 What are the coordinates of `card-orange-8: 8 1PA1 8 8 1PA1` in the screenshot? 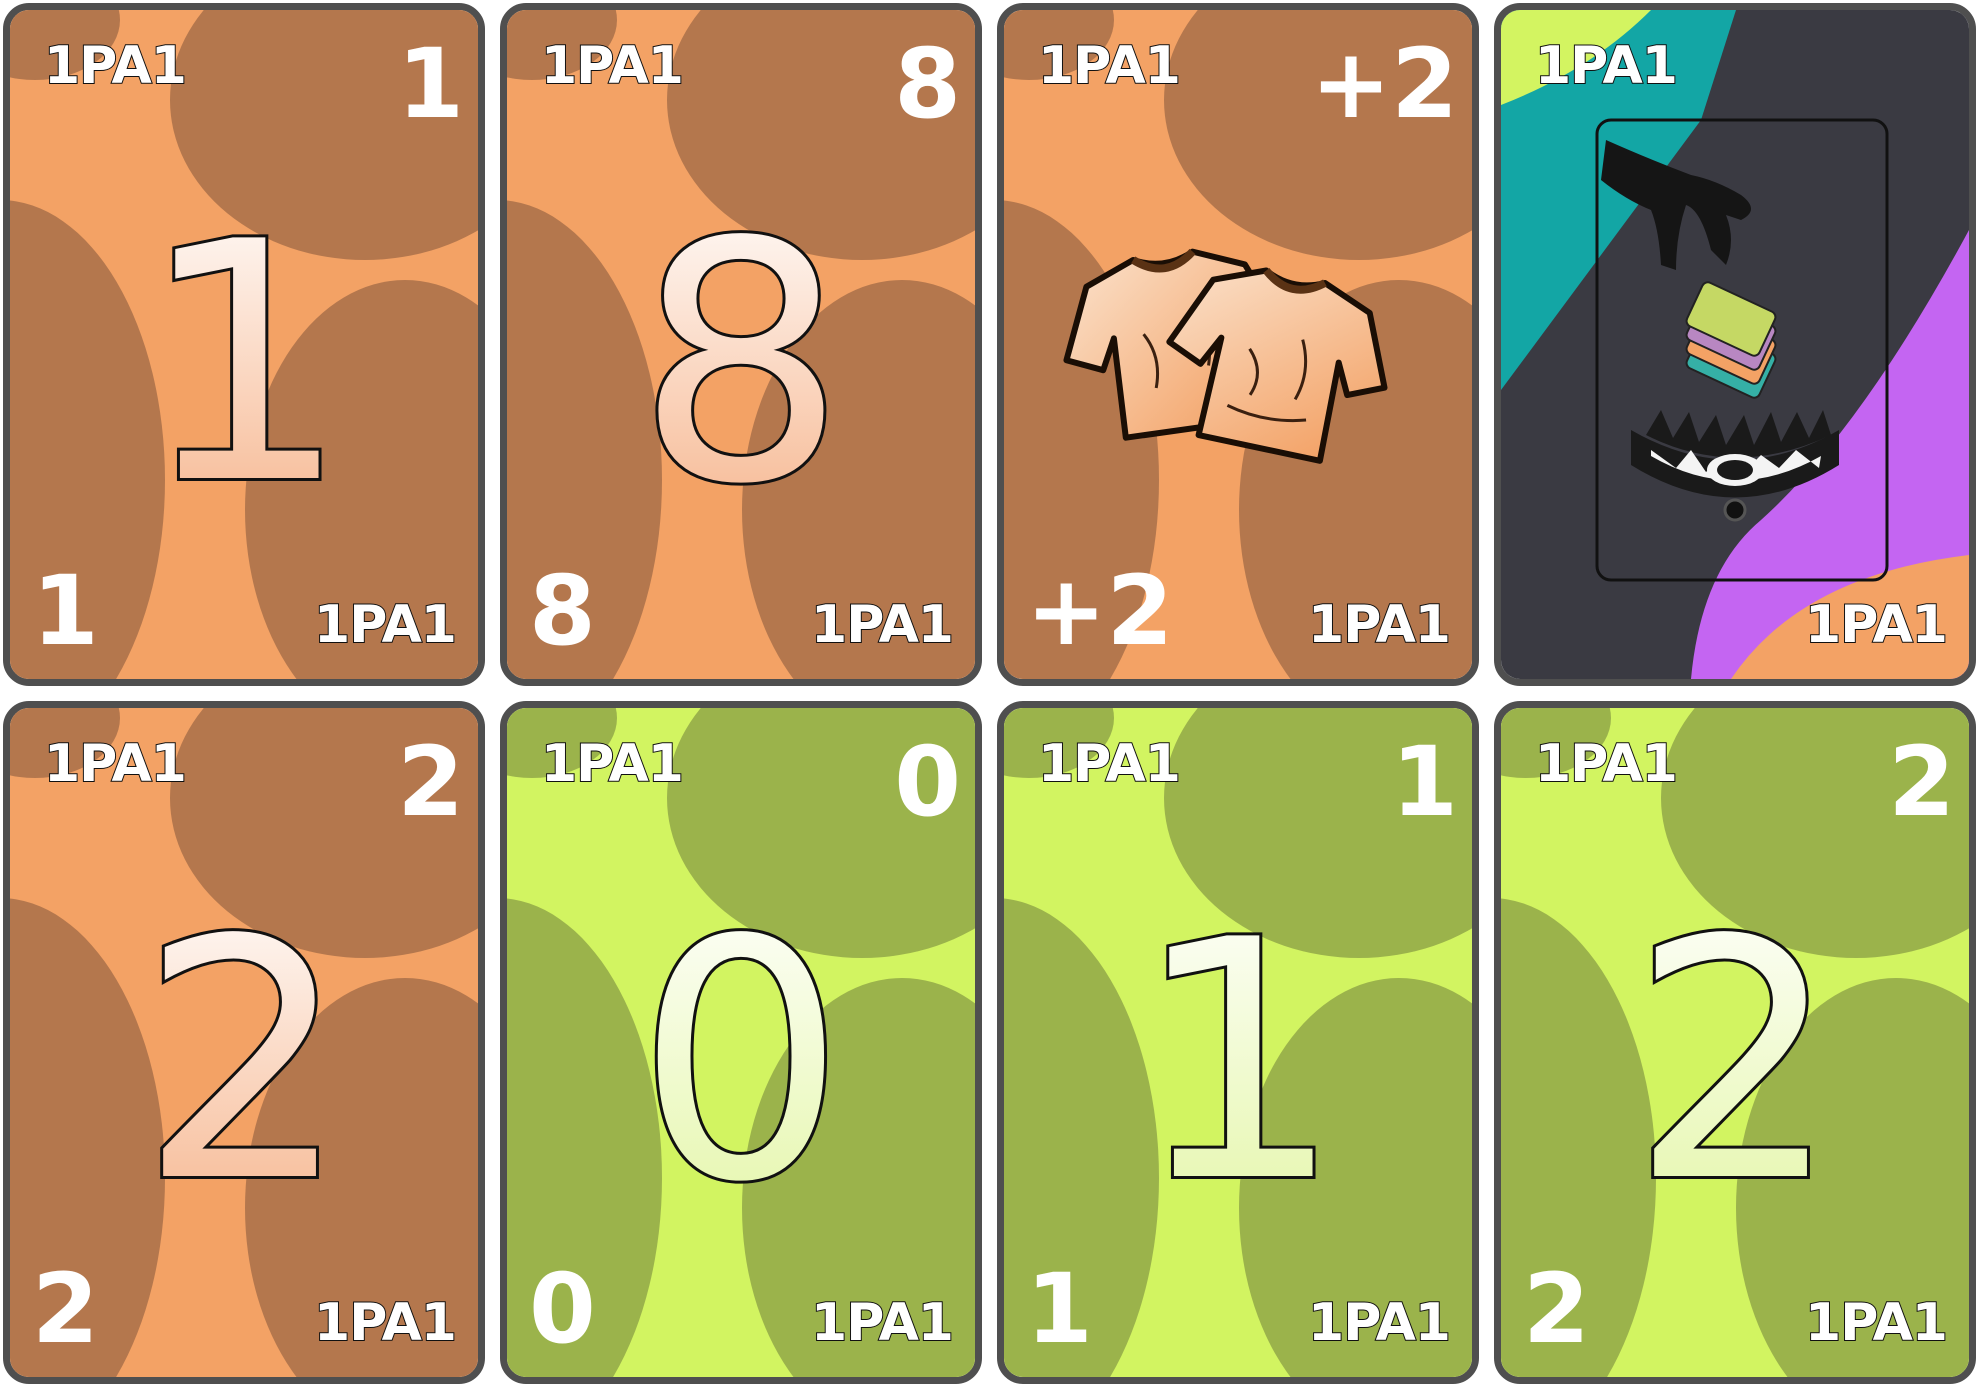 It's located at (741, 344).